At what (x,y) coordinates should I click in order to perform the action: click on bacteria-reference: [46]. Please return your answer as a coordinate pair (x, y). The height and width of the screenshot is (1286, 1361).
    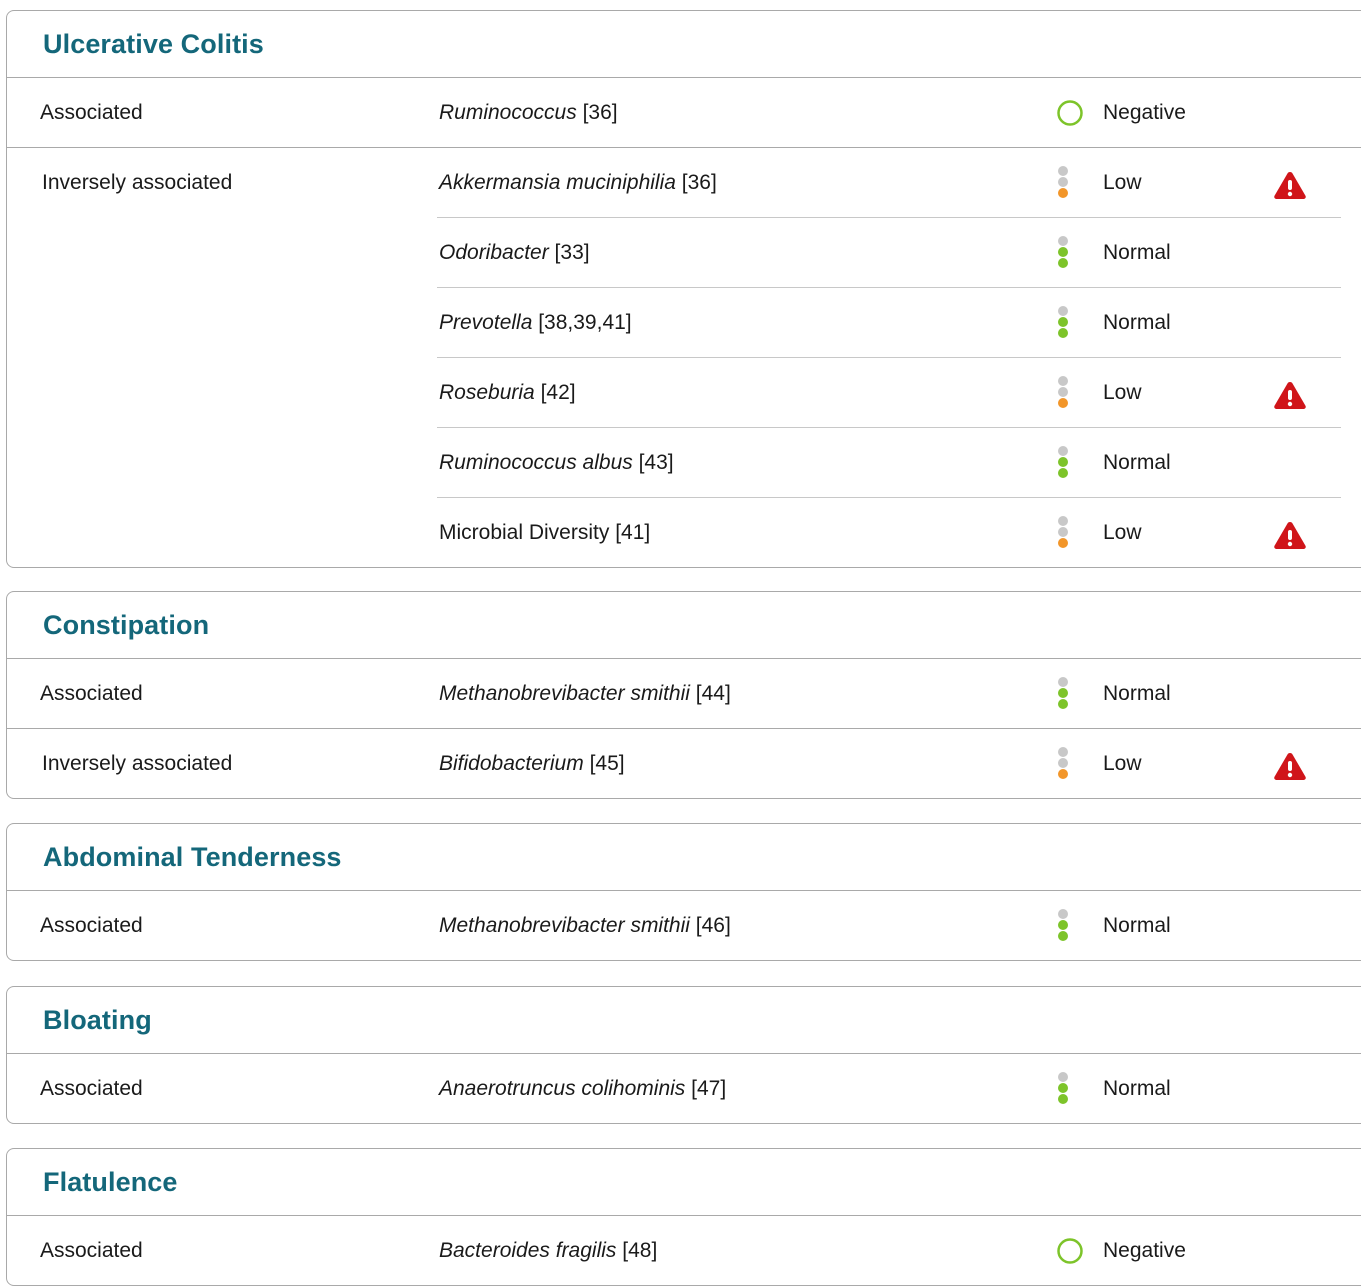
    Looking at the image, I should click on (710, 925).